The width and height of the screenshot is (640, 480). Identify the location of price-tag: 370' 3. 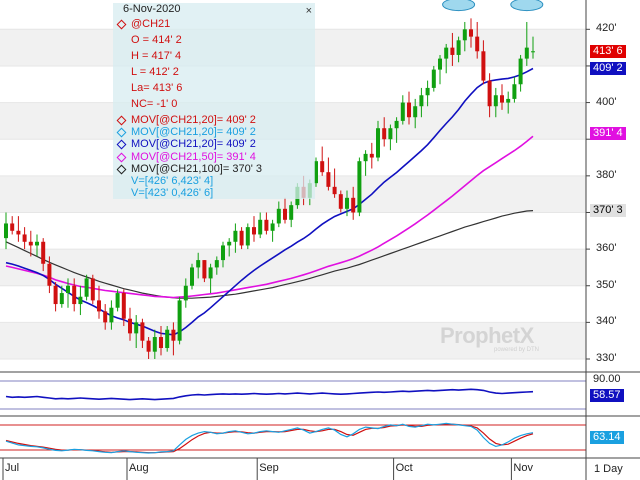
(608, 211).